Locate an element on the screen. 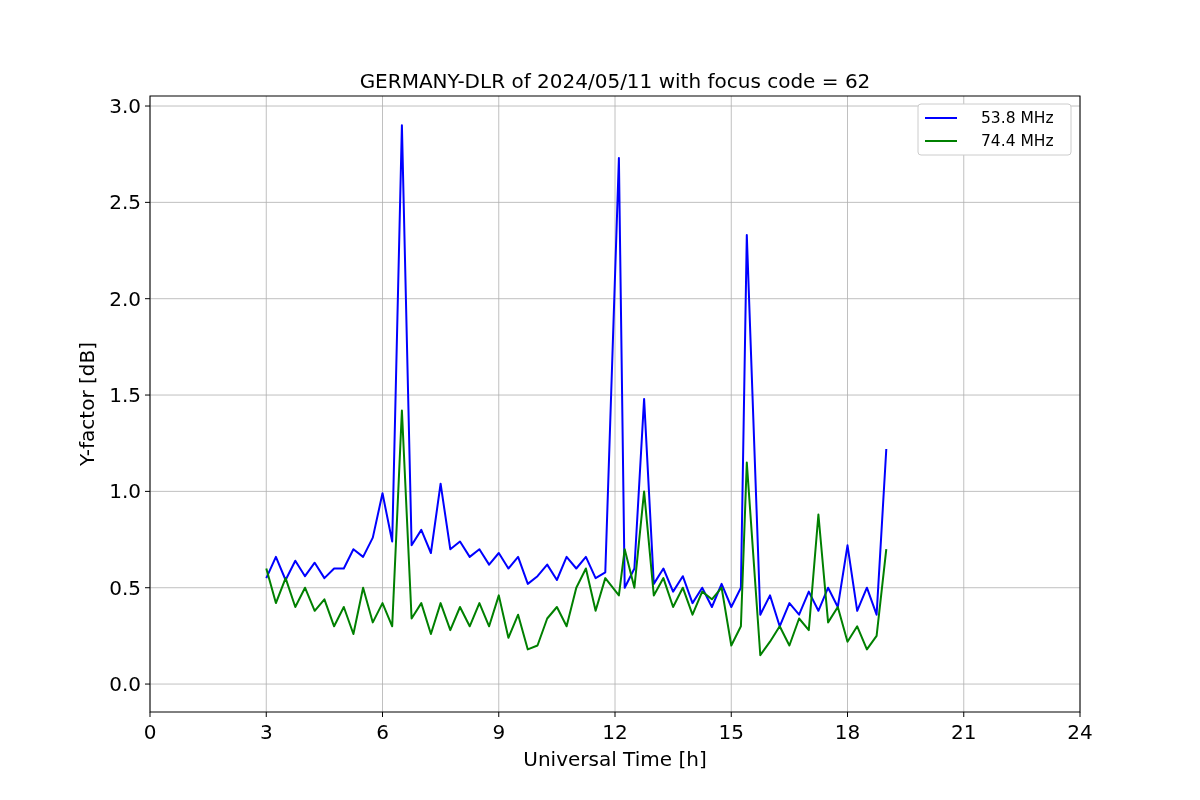  tick-label: 3 is located at coordinates (266, 732).